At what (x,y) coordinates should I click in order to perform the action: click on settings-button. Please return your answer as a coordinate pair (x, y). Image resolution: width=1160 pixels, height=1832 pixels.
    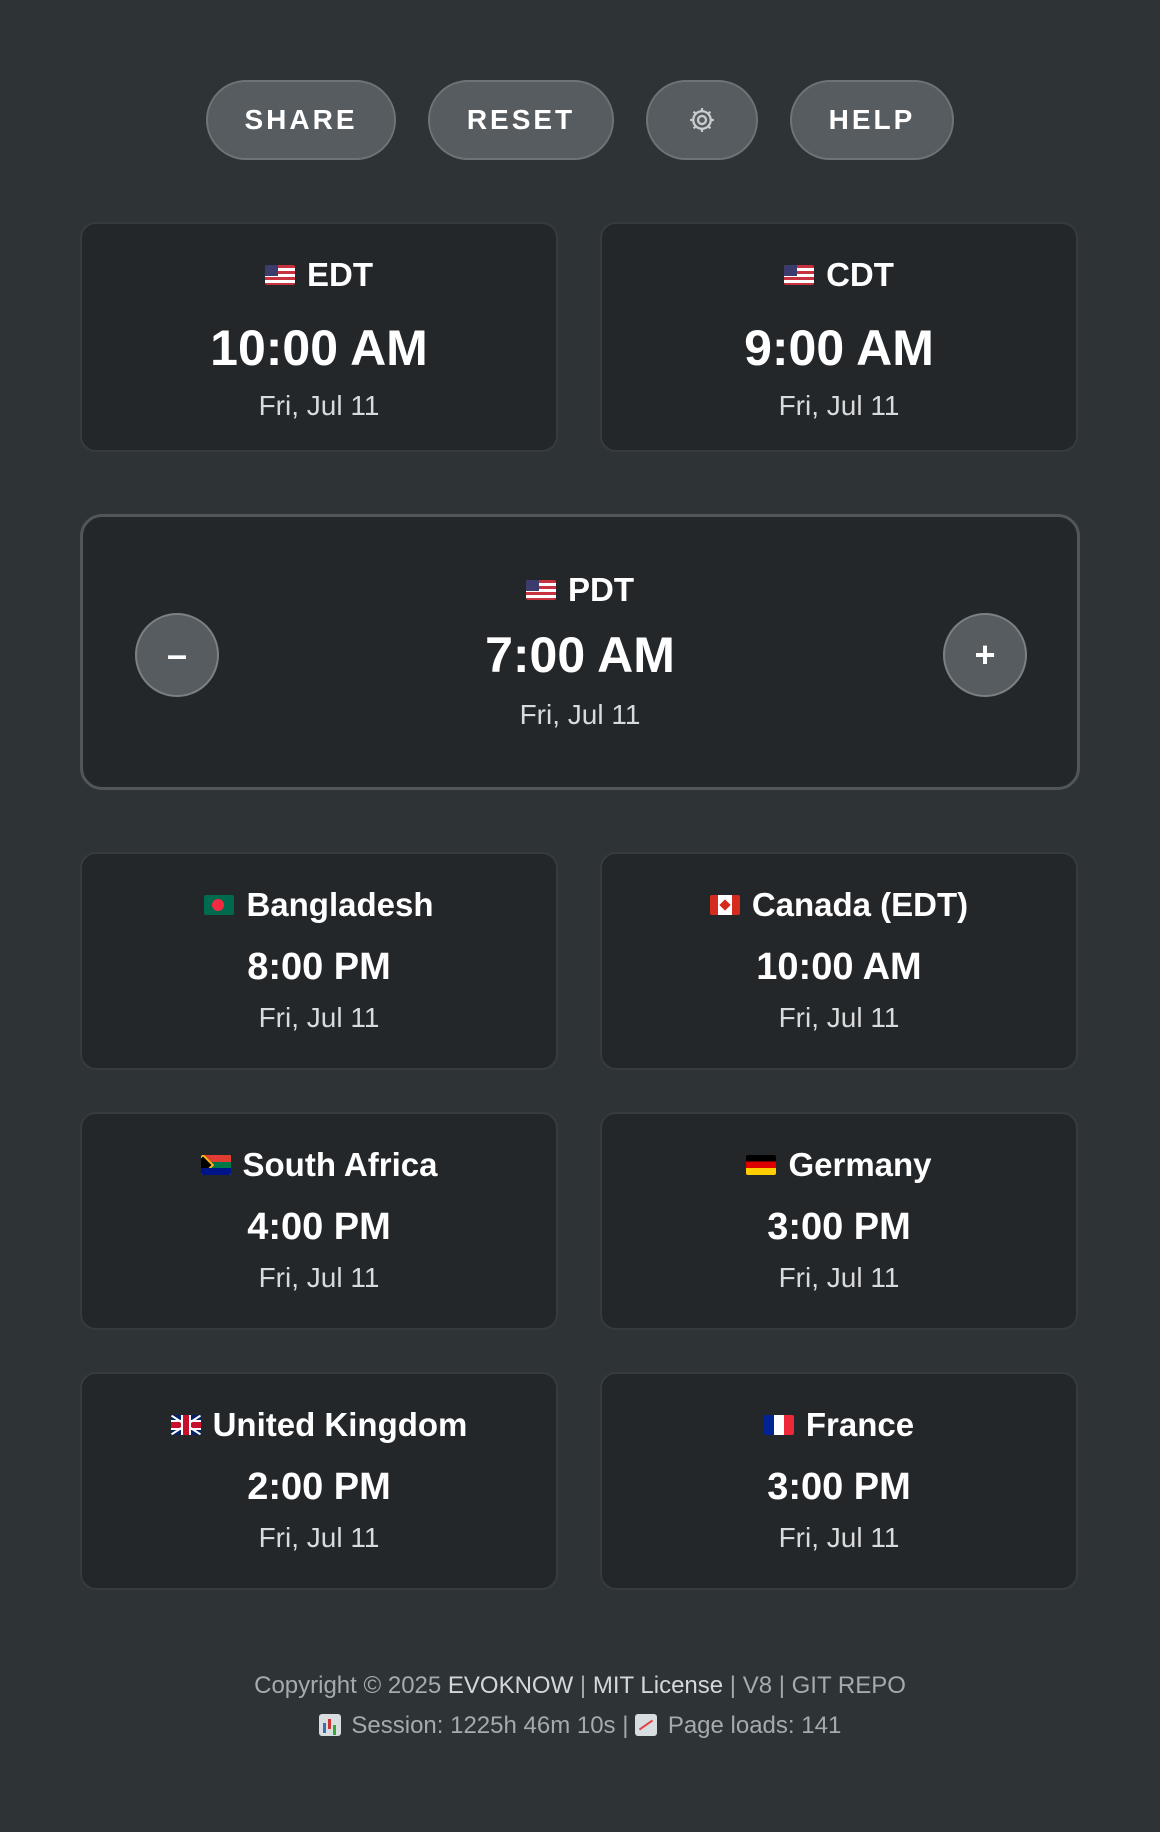
    Looking at the image, I should click on (702, 120).